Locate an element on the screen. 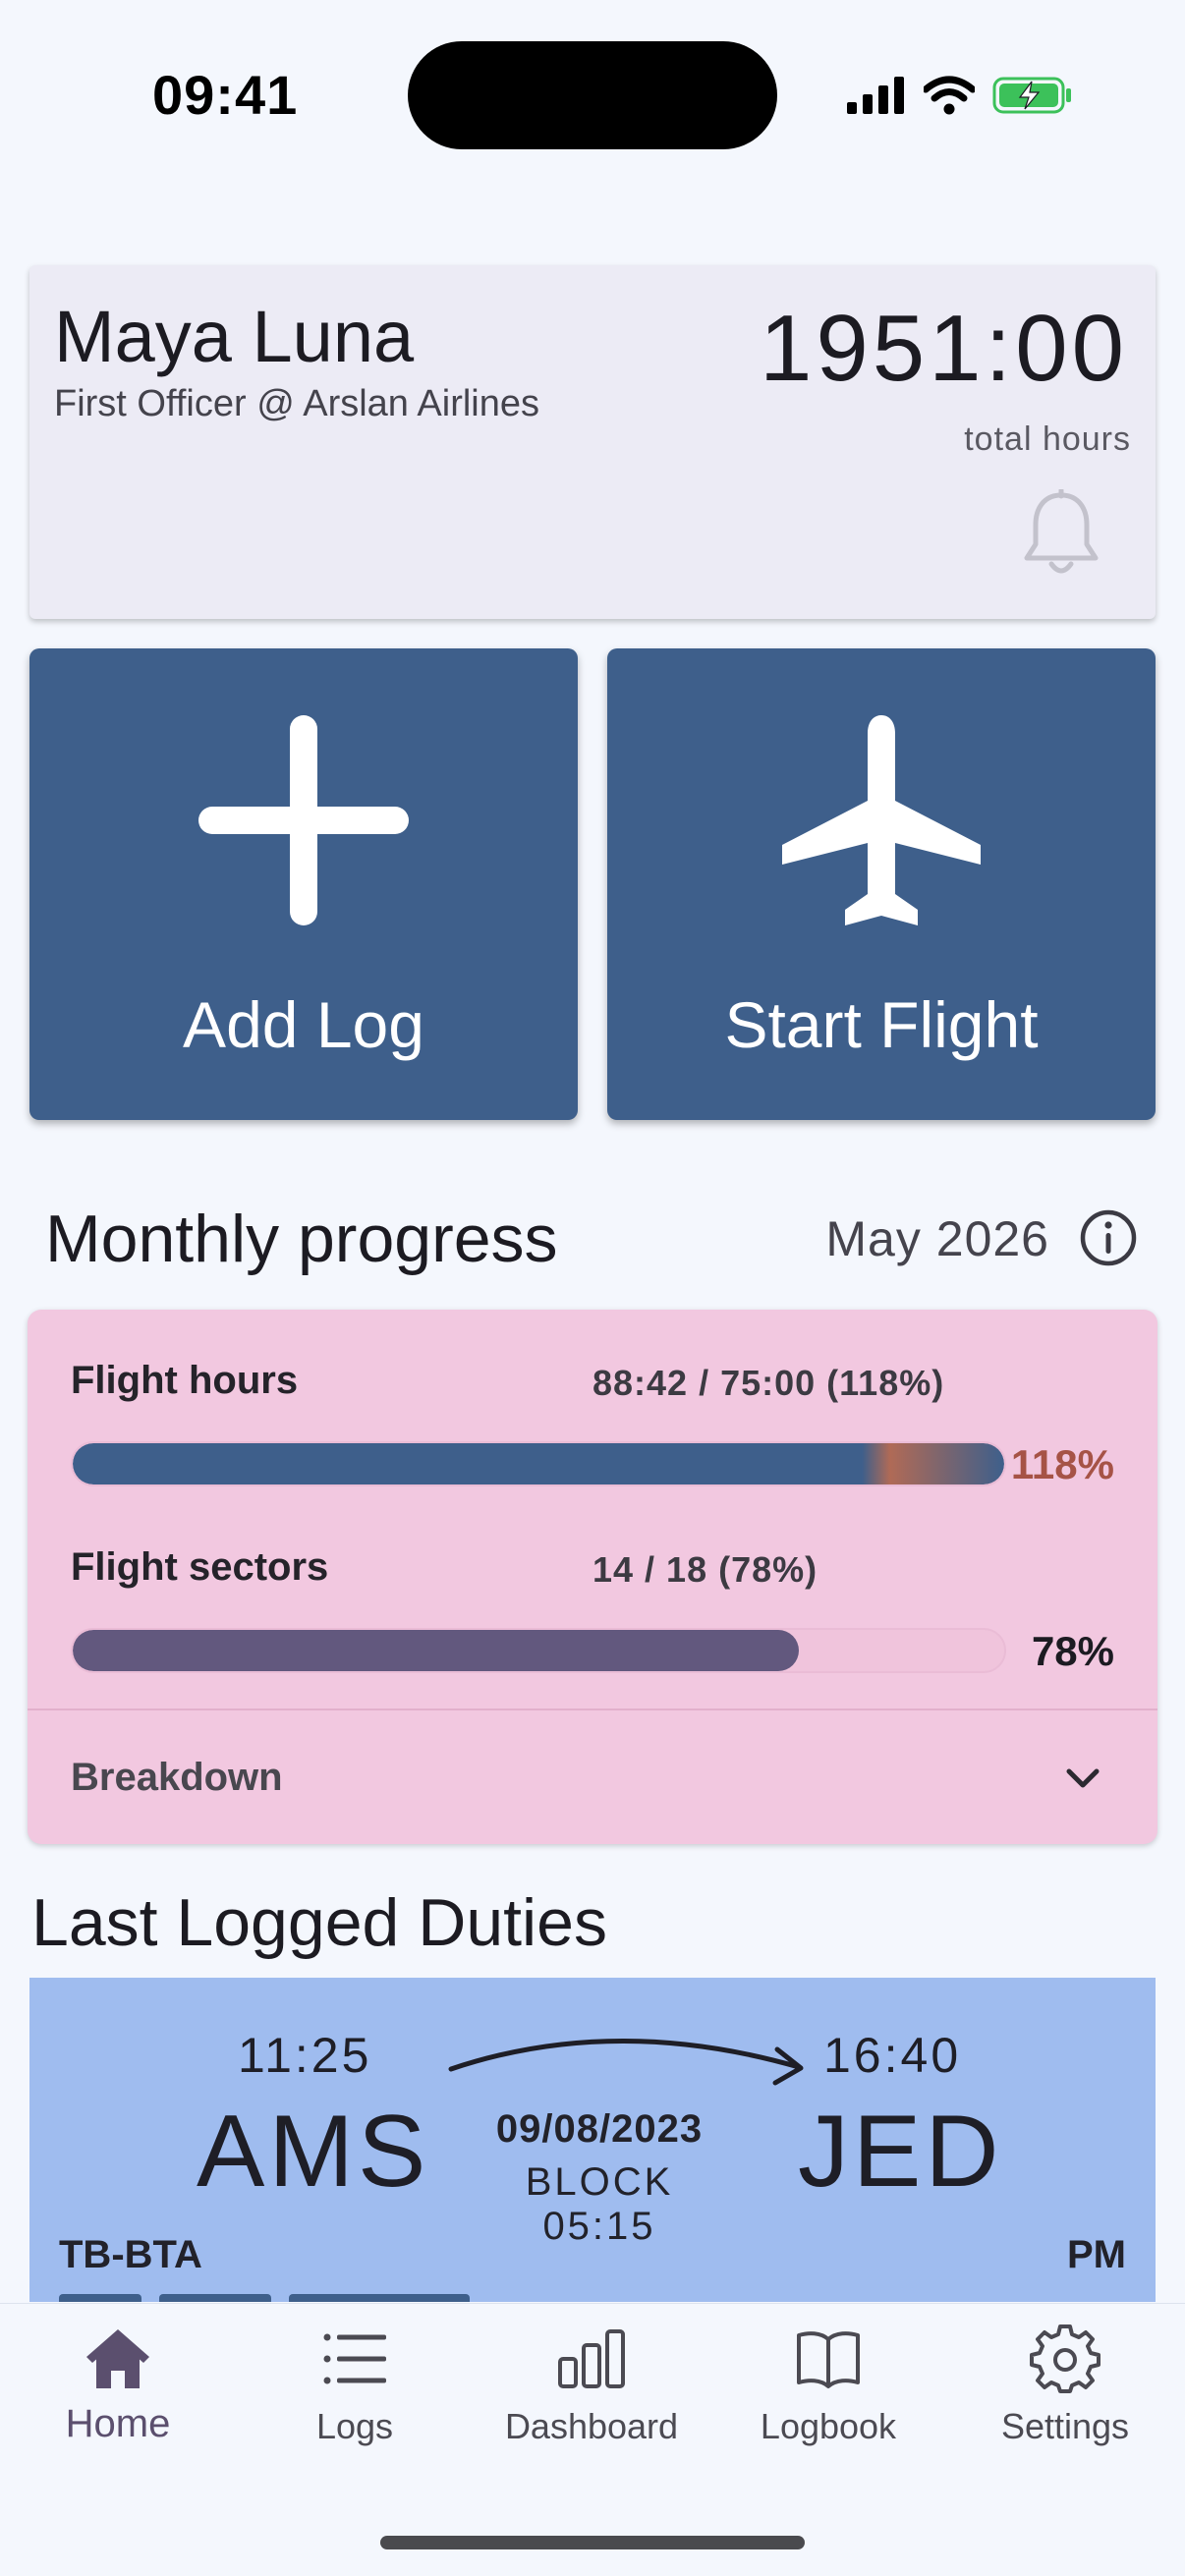 This screenshot has height=2576, width=1185. duty-date: 09/08/2023 is located at coordinates (600, 2129).